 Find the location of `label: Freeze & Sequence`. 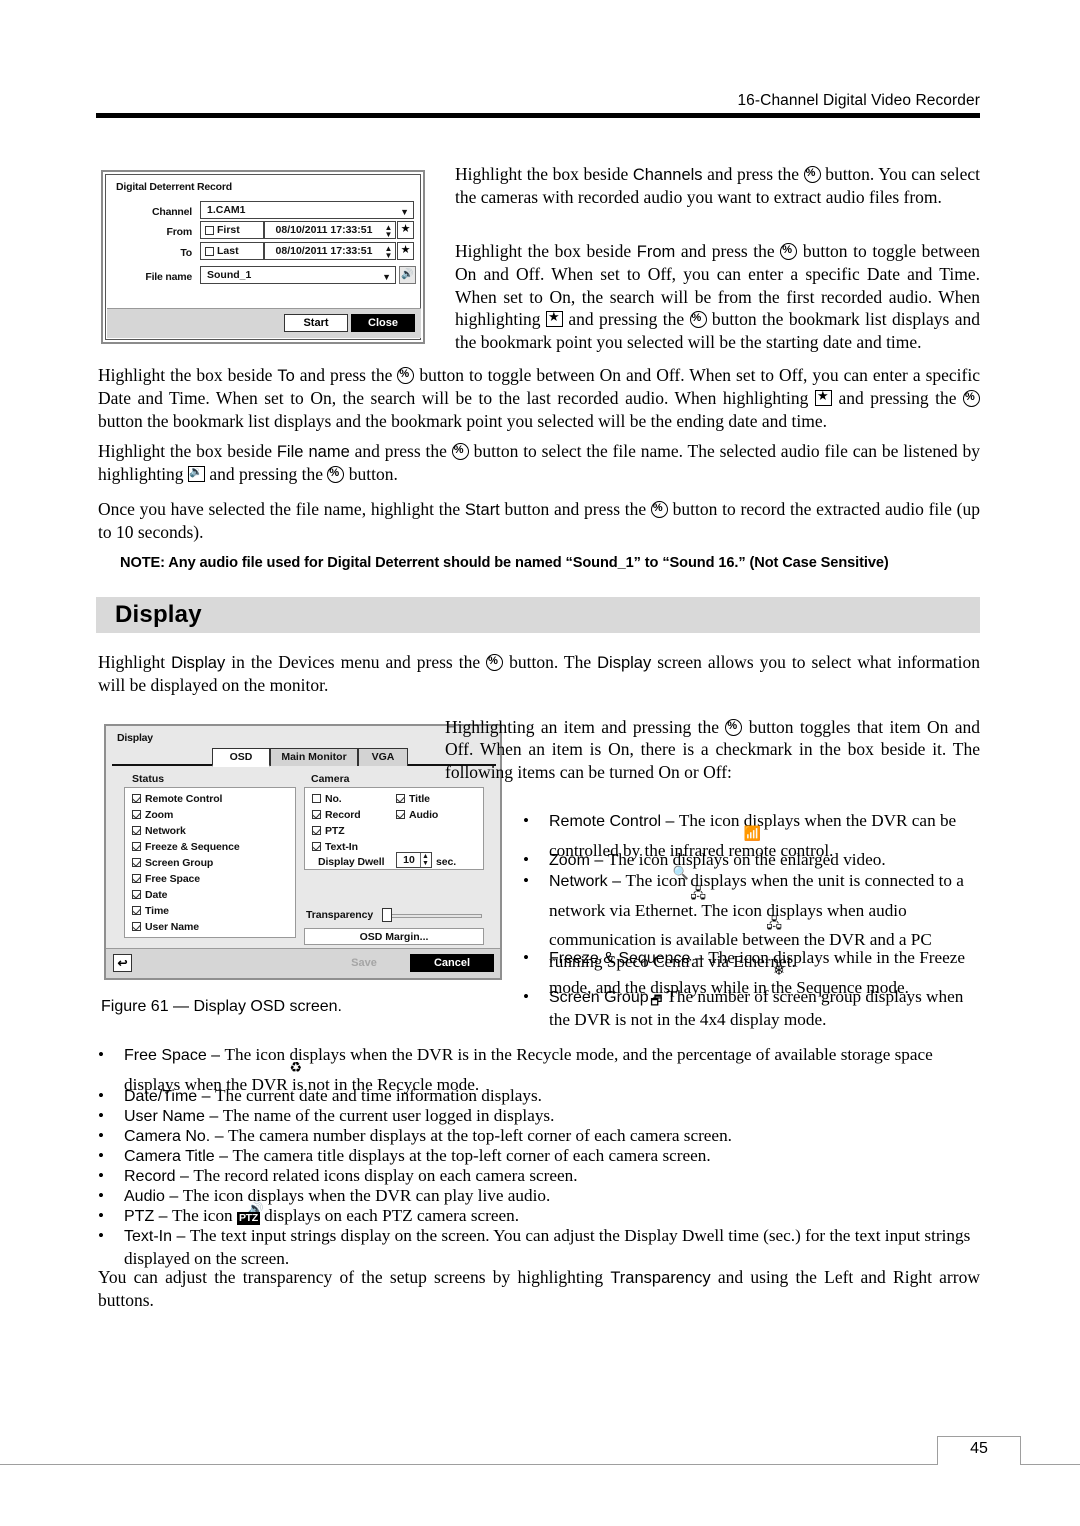

label: Freeze & Sequence is located at coordinates (192, 847).